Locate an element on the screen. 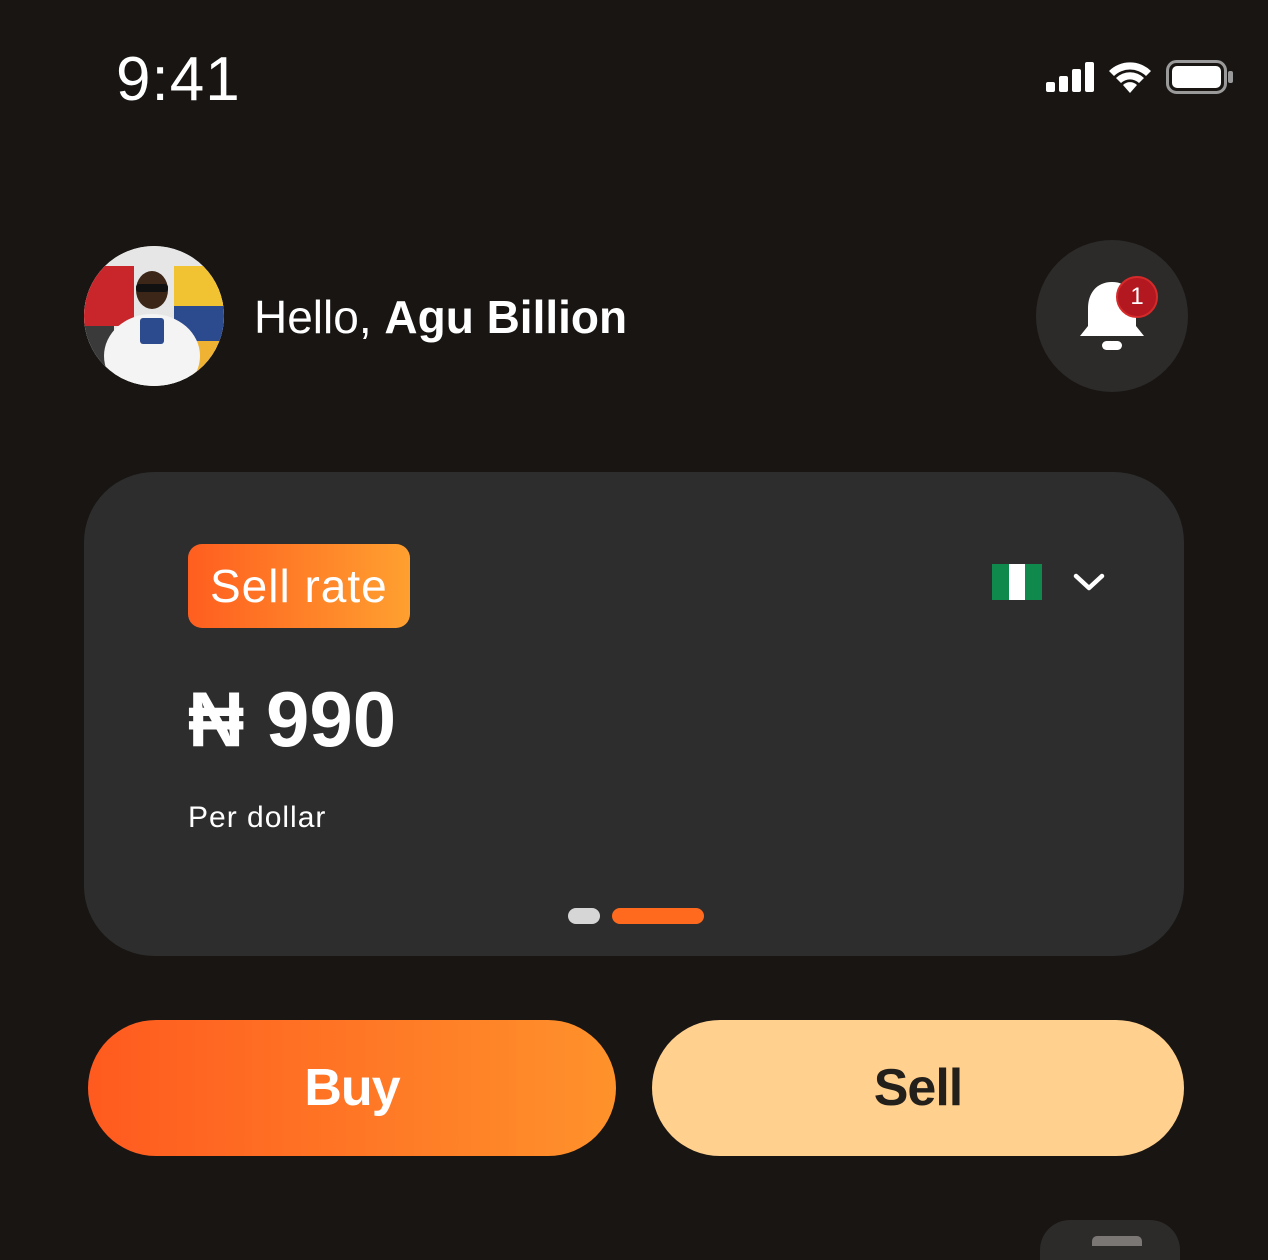 This screenshot has height=1260, width=1268. chevron-down-icon is located at coordinates (1089, 582).